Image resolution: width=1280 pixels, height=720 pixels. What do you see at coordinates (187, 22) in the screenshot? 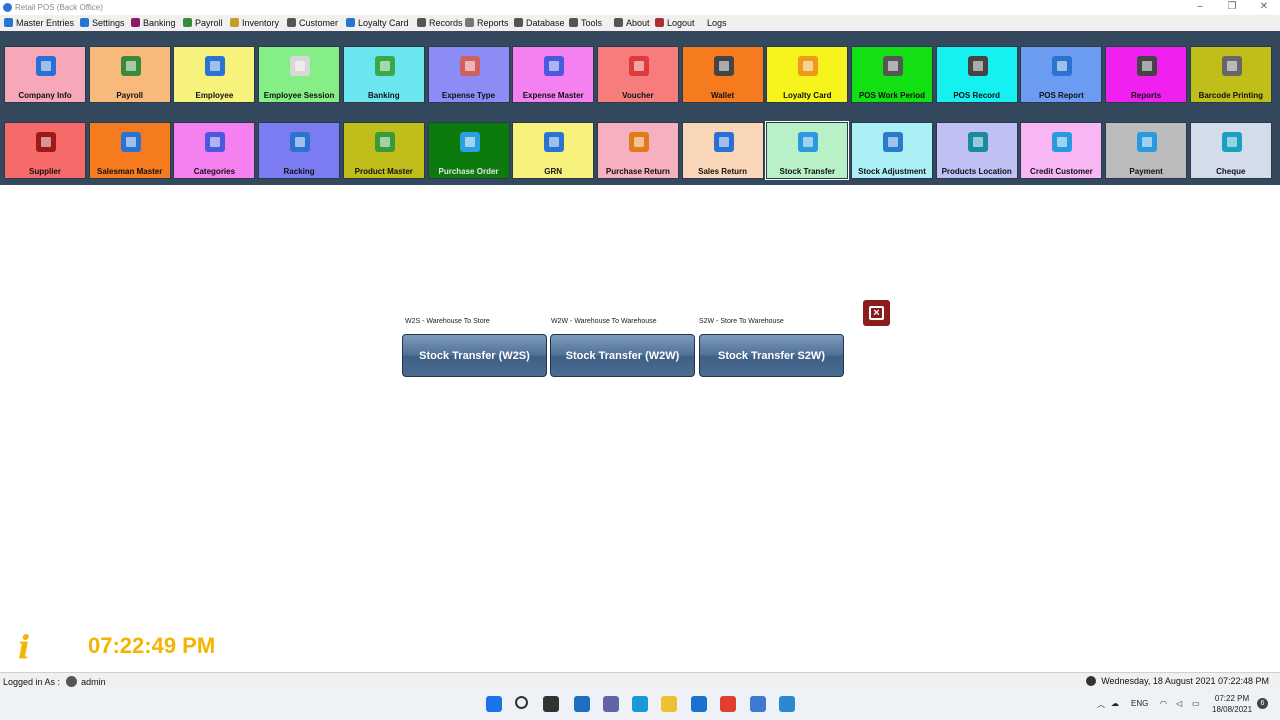
I see `payroll-icon` at bounding box center [187, 22].